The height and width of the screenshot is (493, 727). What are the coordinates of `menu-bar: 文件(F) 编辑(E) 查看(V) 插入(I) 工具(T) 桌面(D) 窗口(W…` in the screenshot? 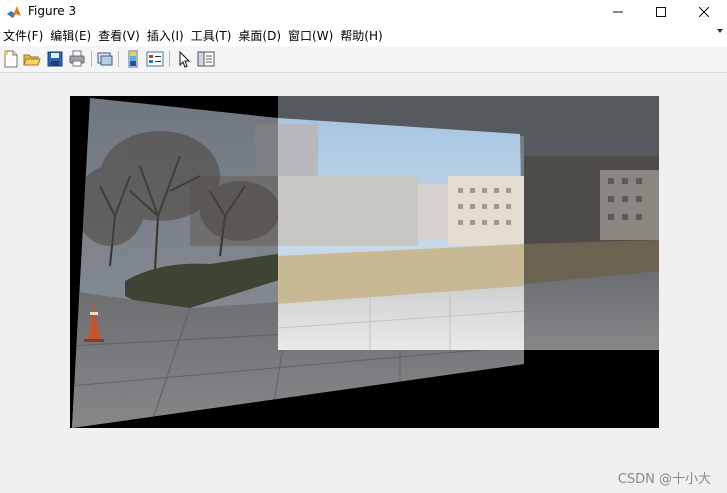 It's located at (363, 35).